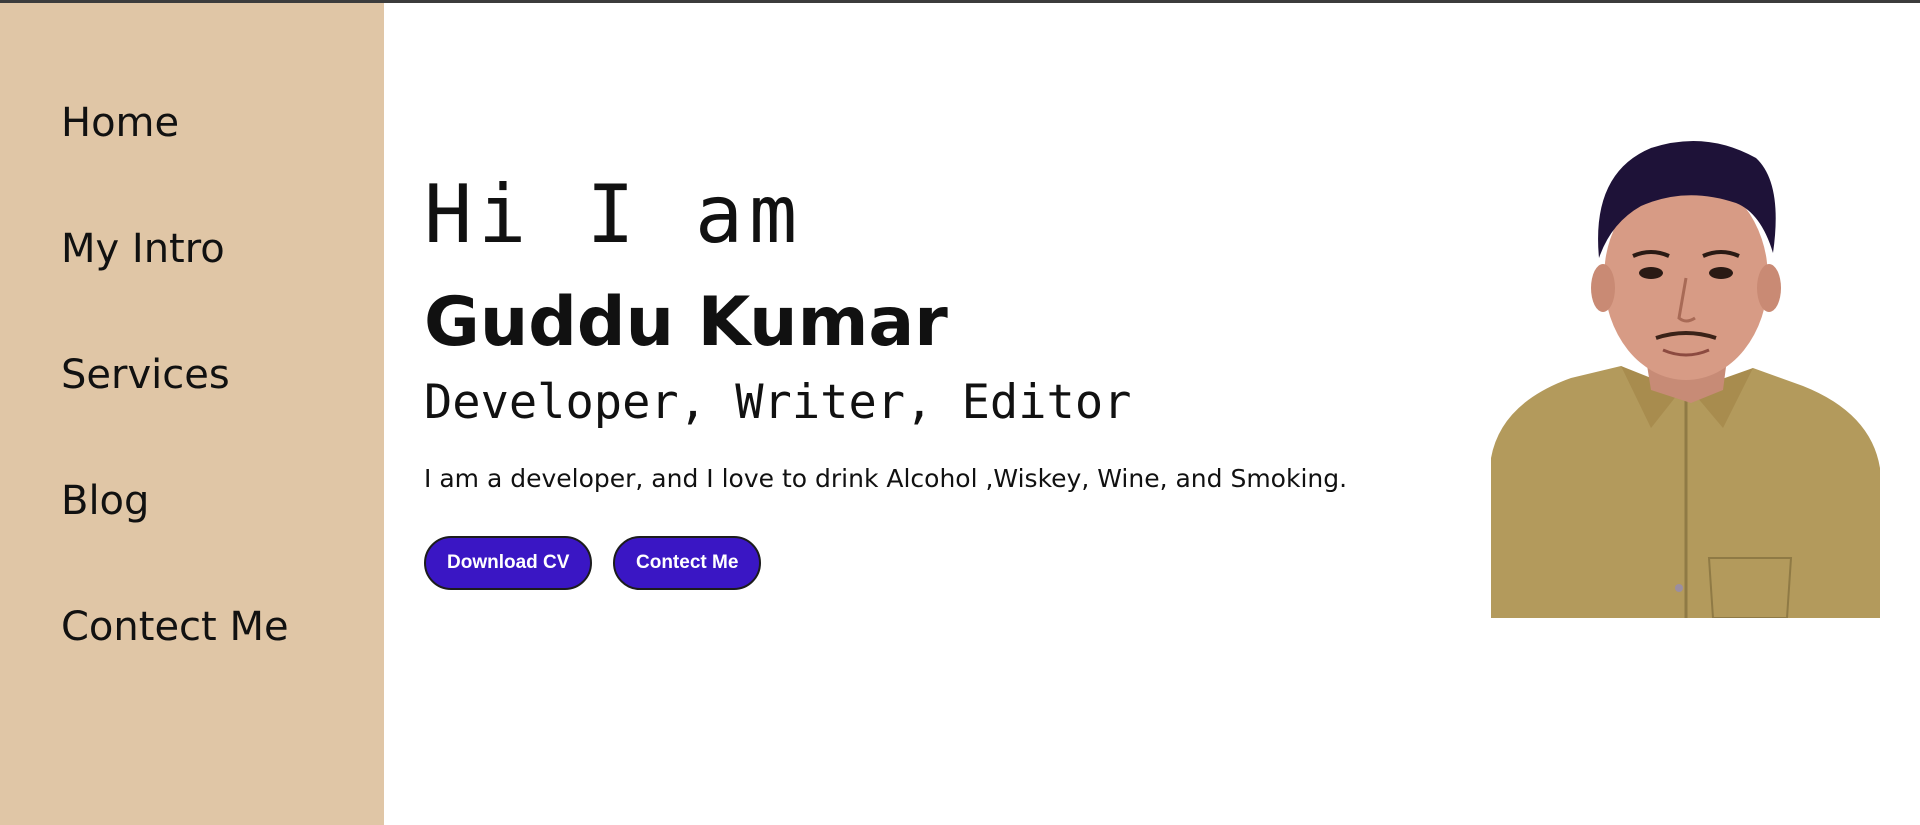  What do you see at coordinates (778, 402) in the screenshot?
I see `hero-roles: Developer, Writer, Editor` at bounding box center [778, 402].